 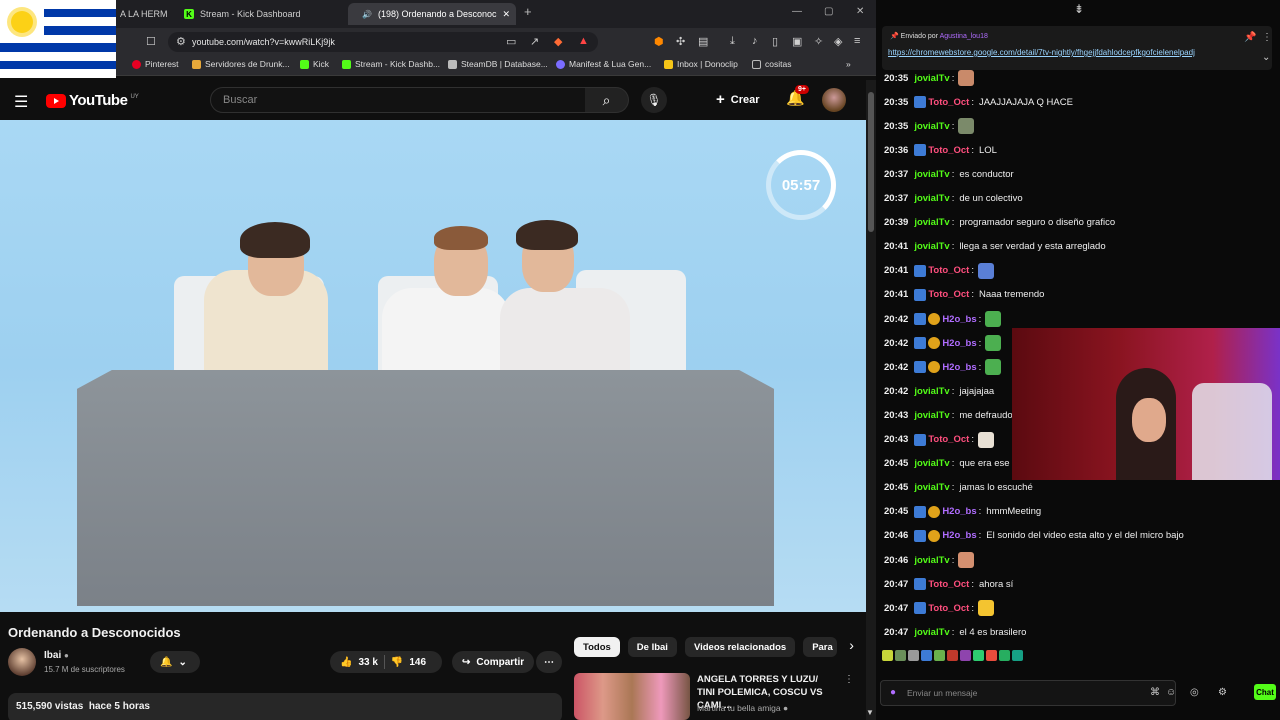 What do you see at coordinates (820, 647) in the screenshot?
I see `chip-para: Para` at bounding box center [820, 647].